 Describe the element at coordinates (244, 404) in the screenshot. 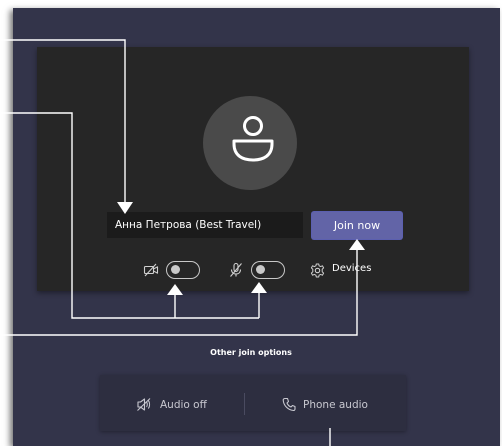

I see `options-divider` at that location.